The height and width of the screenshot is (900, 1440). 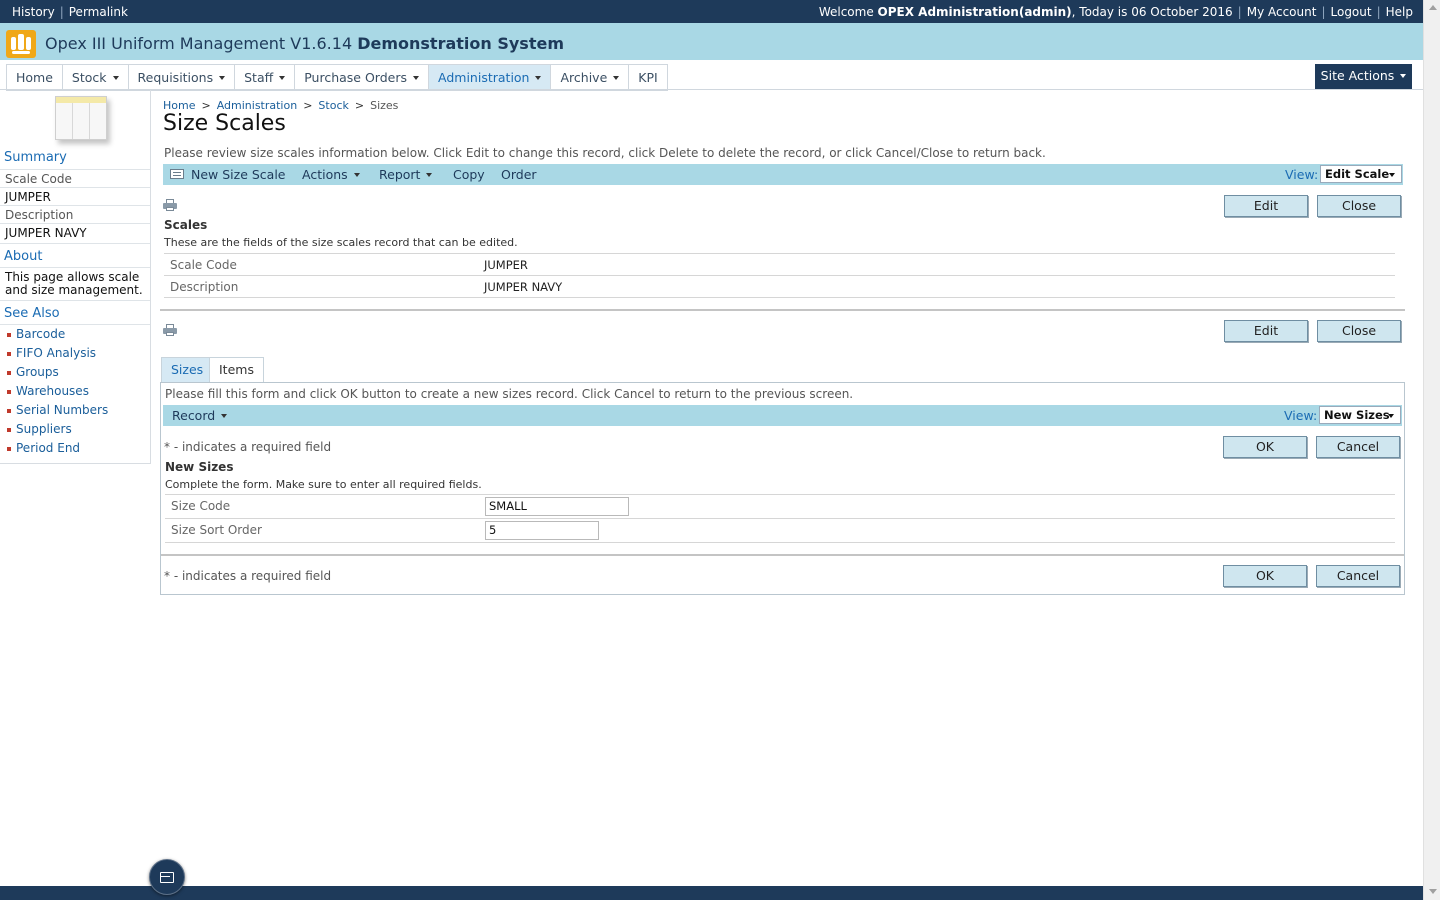 What do you see at coordinates (384, 105) in the screenshot?
I see `breadcrumb-current: Sizes` at bounding box center [384, 105].